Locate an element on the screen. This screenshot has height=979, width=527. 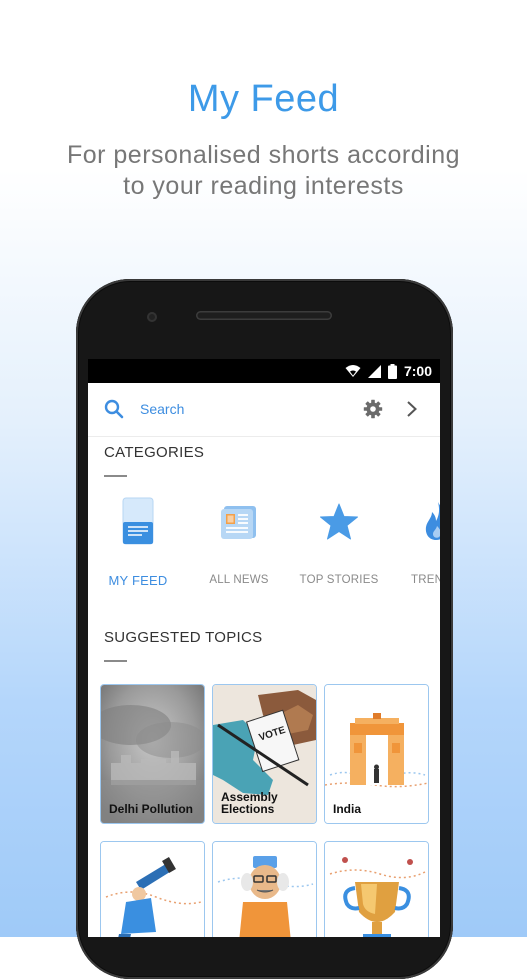
topic-card-sports is located at coordinates (376, 889).